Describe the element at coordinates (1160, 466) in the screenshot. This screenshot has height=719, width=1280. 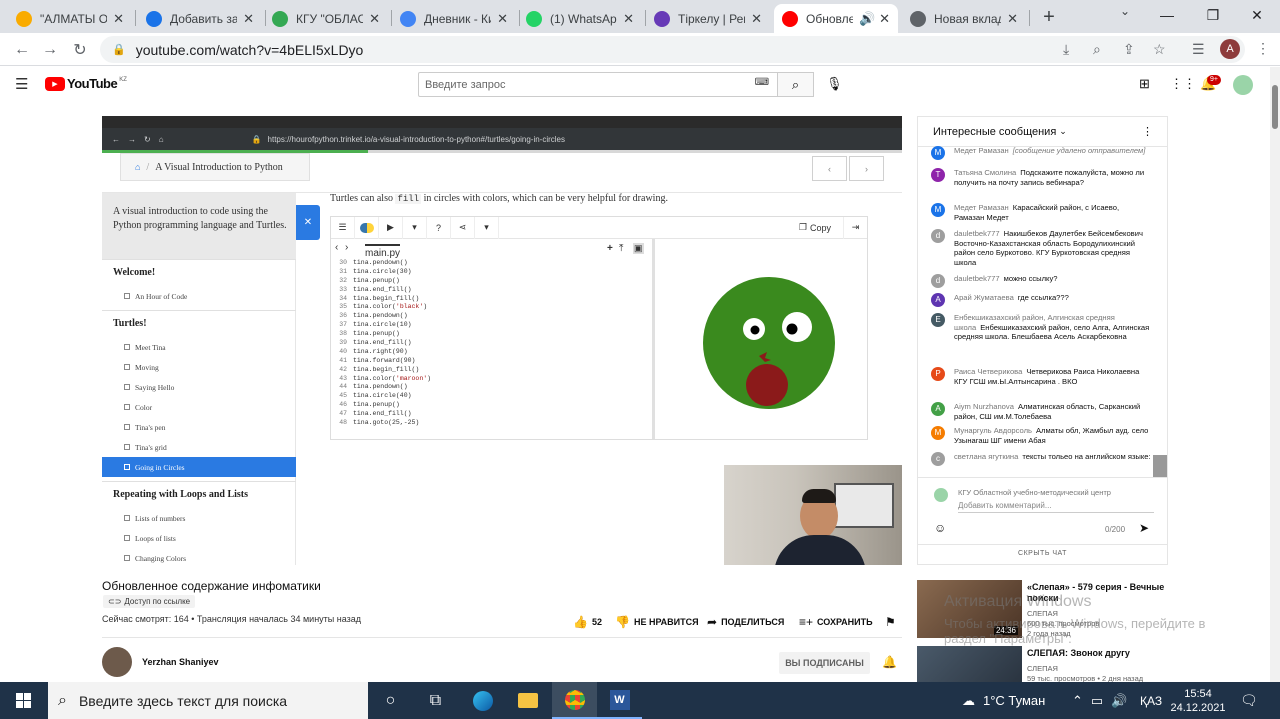
I see `chat-scrollbar` at that location.